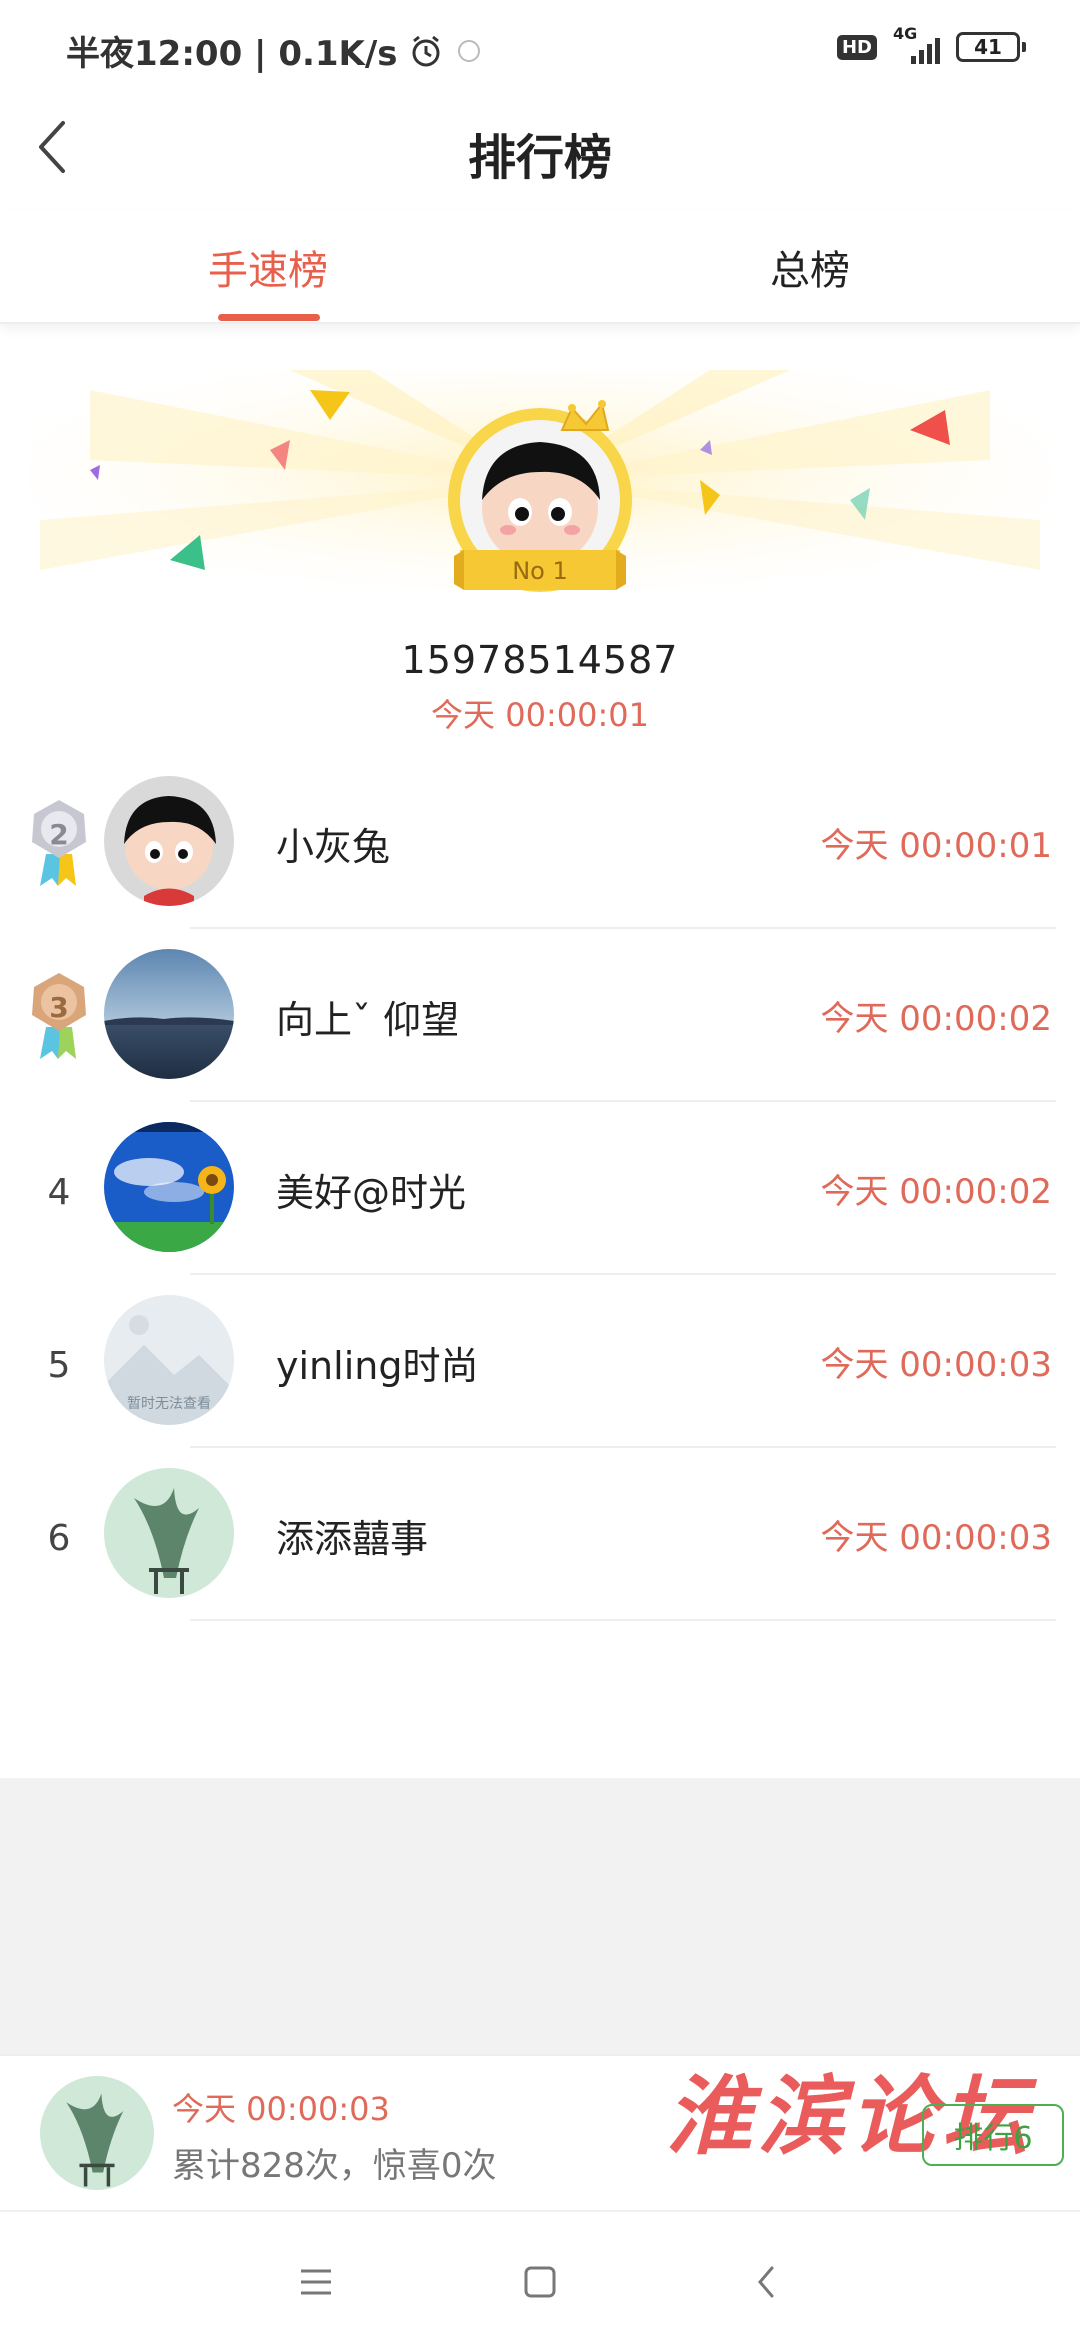 Image resolution: width=1080 pixels, height=2342 pixels. What do you see at coordinates (281, 2109) in the screenshot?
I see `my-time: 今天 00:00:03` at bounding box center [281, 2109].